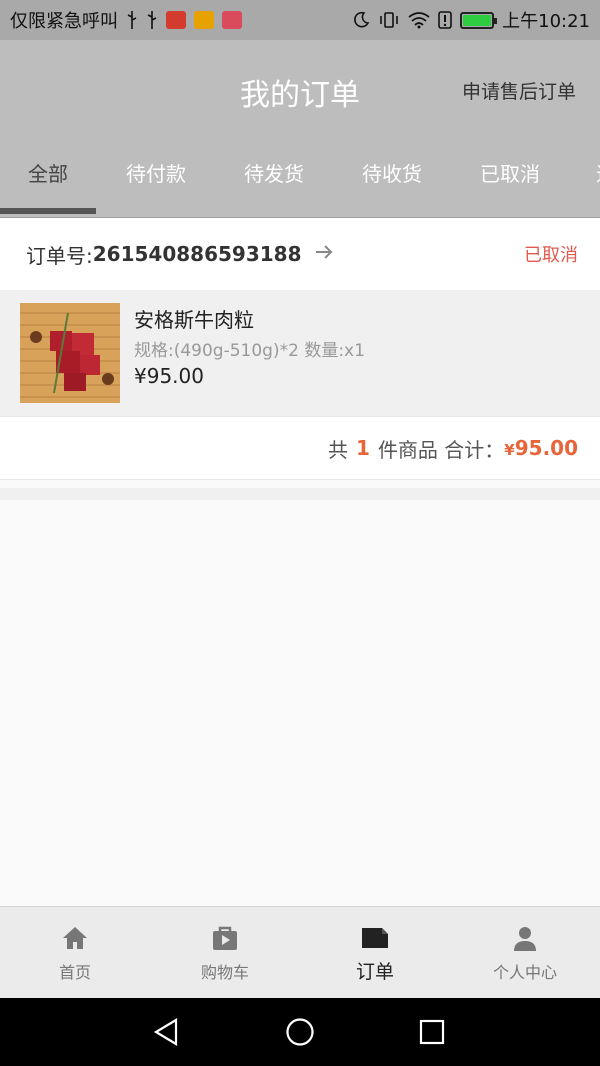 The image size is (600, 1066). Describe the element at coordinates (169, 376) in the screenshot. I see `product-price: ¥95.00` at that location.